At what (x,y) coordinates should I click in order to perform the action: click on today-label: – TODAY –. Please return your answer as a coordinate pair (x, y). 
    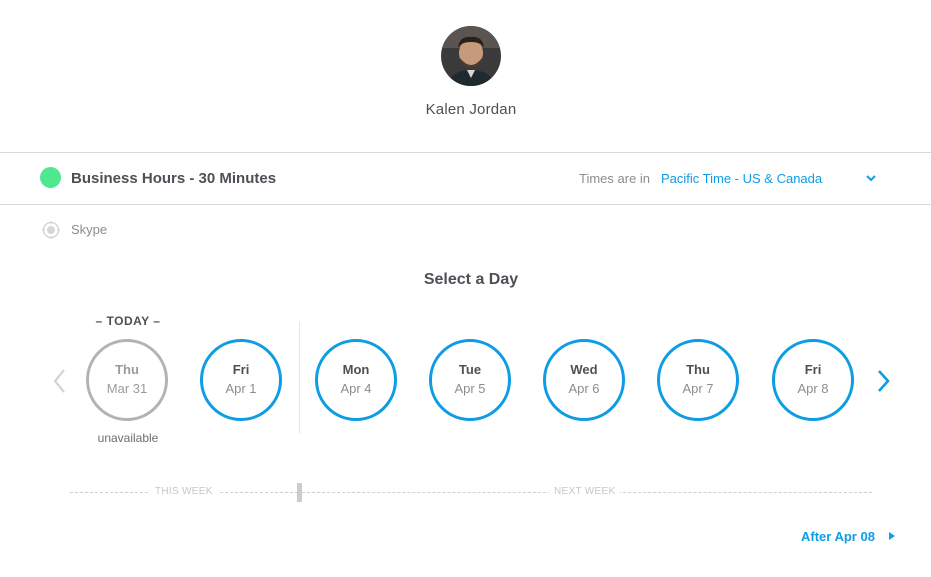
    Looking at the image, I should click on (128, 321).